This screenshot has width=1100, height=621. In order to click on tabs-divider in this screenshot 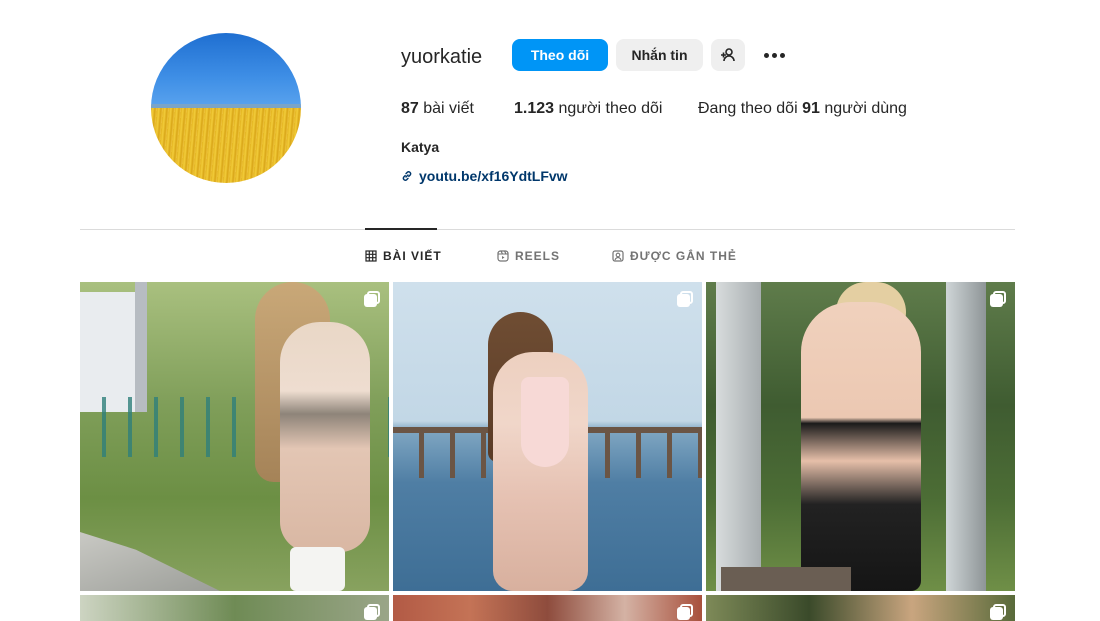, I will do `click(547, 229)`.